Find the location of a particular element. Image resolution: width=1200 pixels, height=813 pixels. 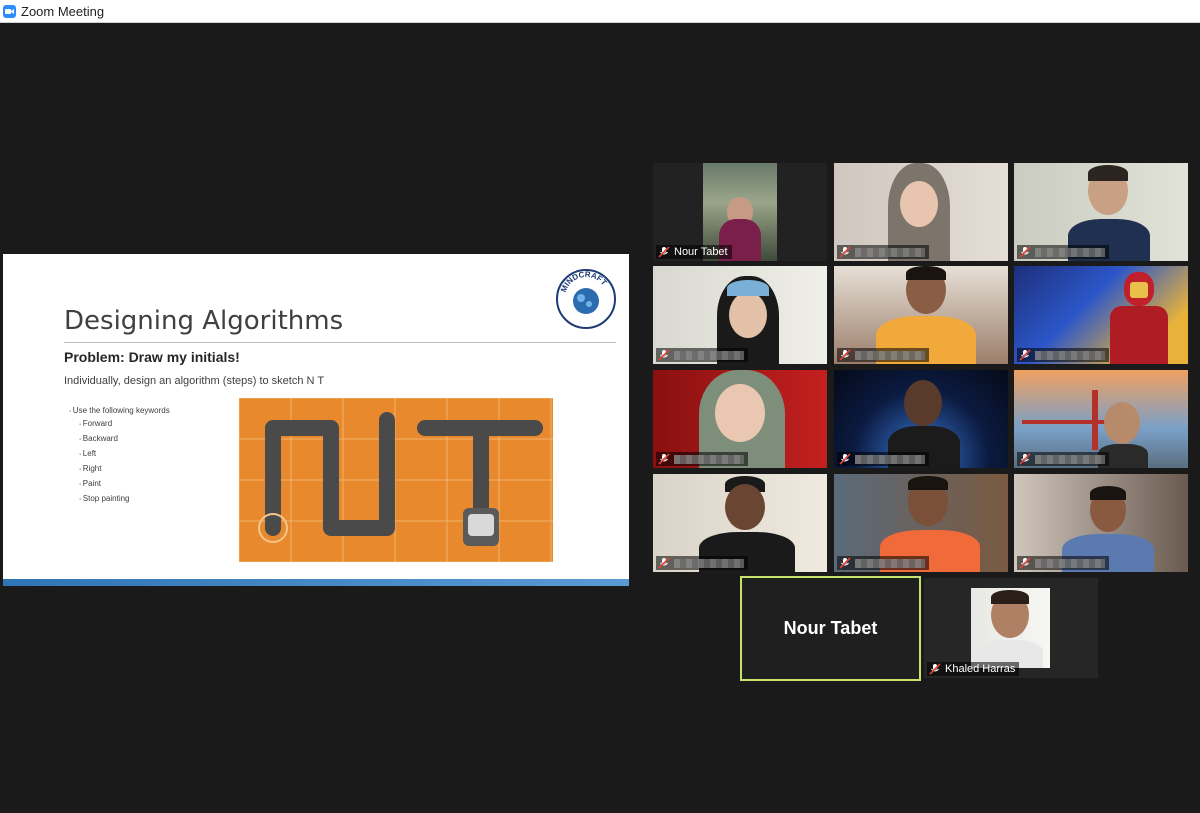

host-namebar: Khaled Harras is located at coordinates (973, 669).